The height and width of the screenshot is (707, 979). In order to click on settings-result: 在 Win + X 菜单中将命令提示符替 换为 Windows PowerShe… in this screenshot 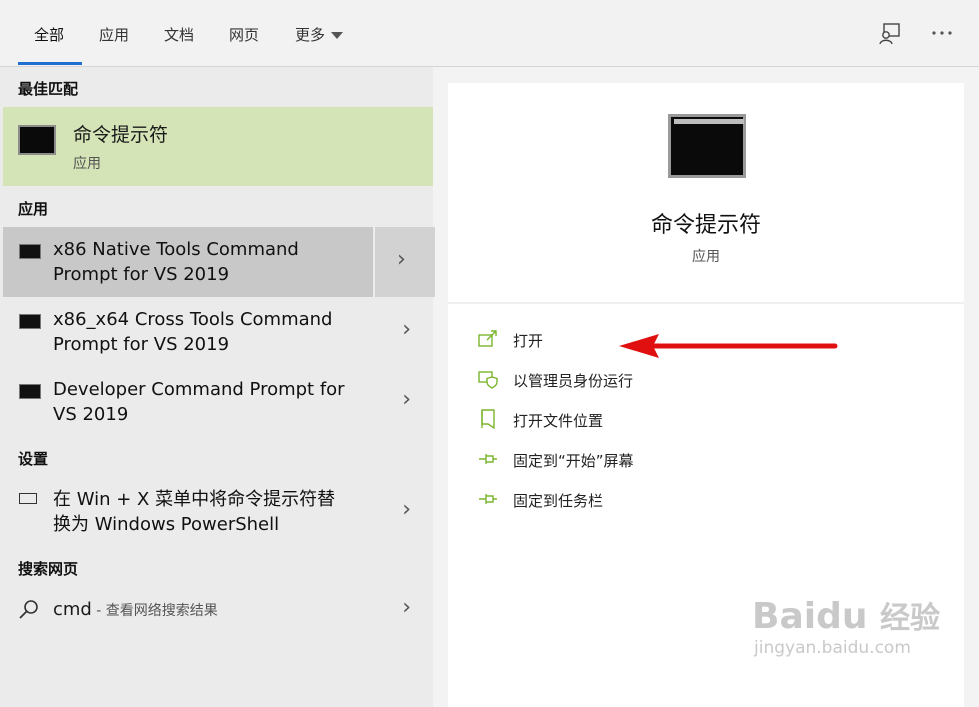, I will do `click(218, 512)`.